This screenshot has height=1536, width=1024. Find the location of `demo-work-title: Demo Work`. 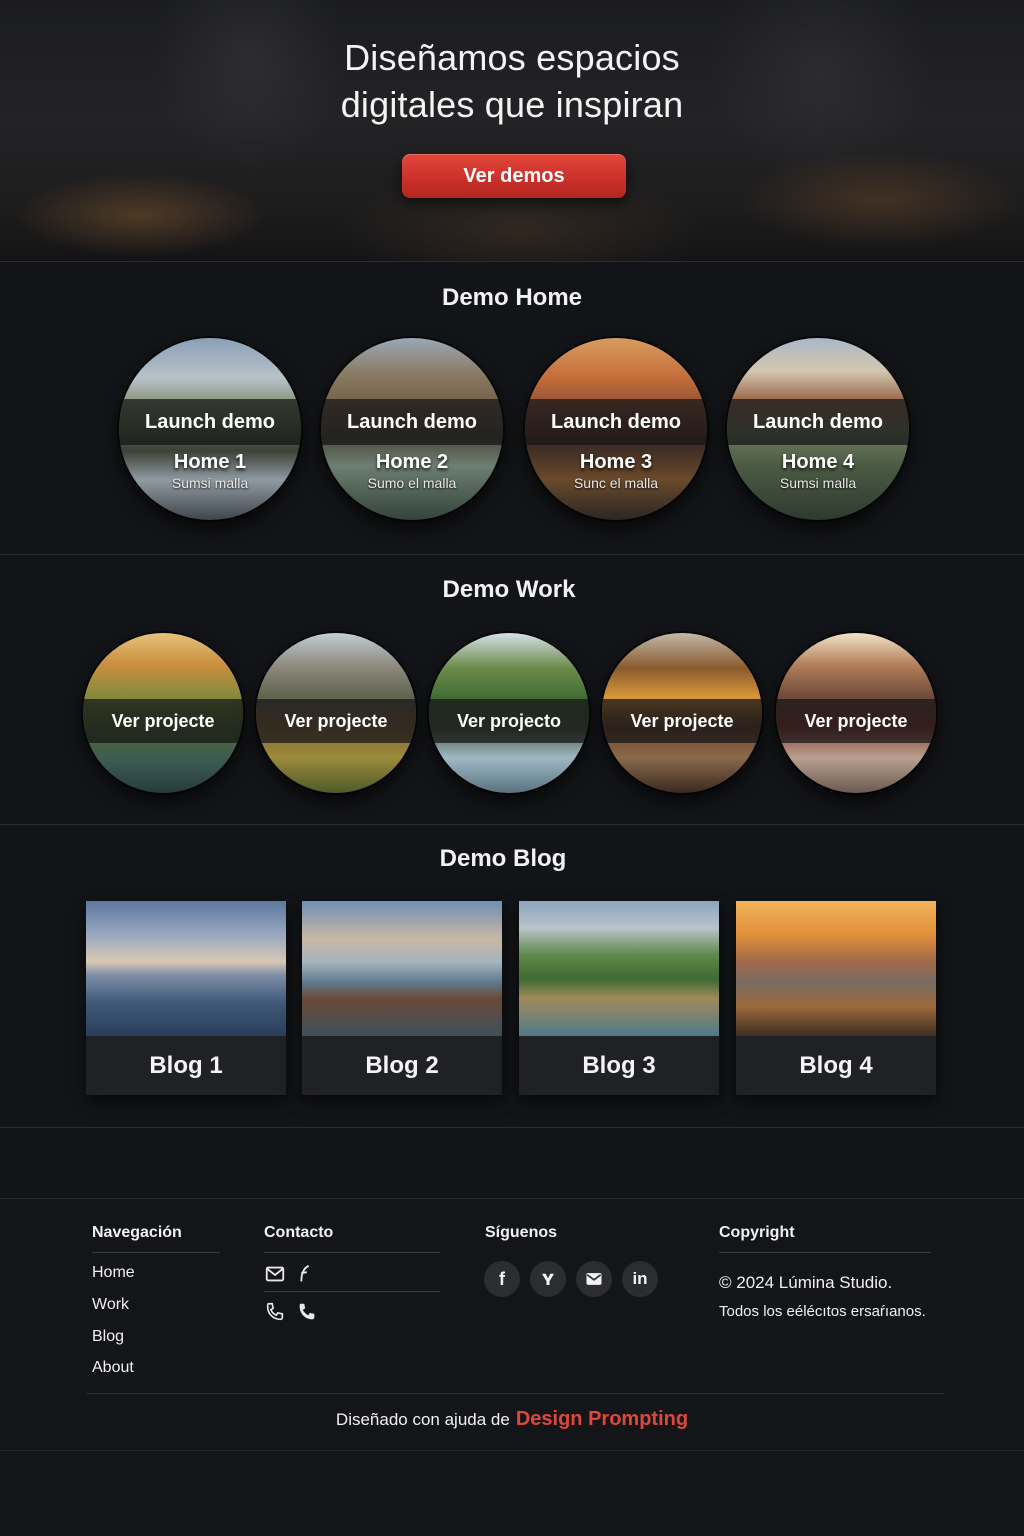

demo-work-title: Demo Work is located at coordinates (509, 589).